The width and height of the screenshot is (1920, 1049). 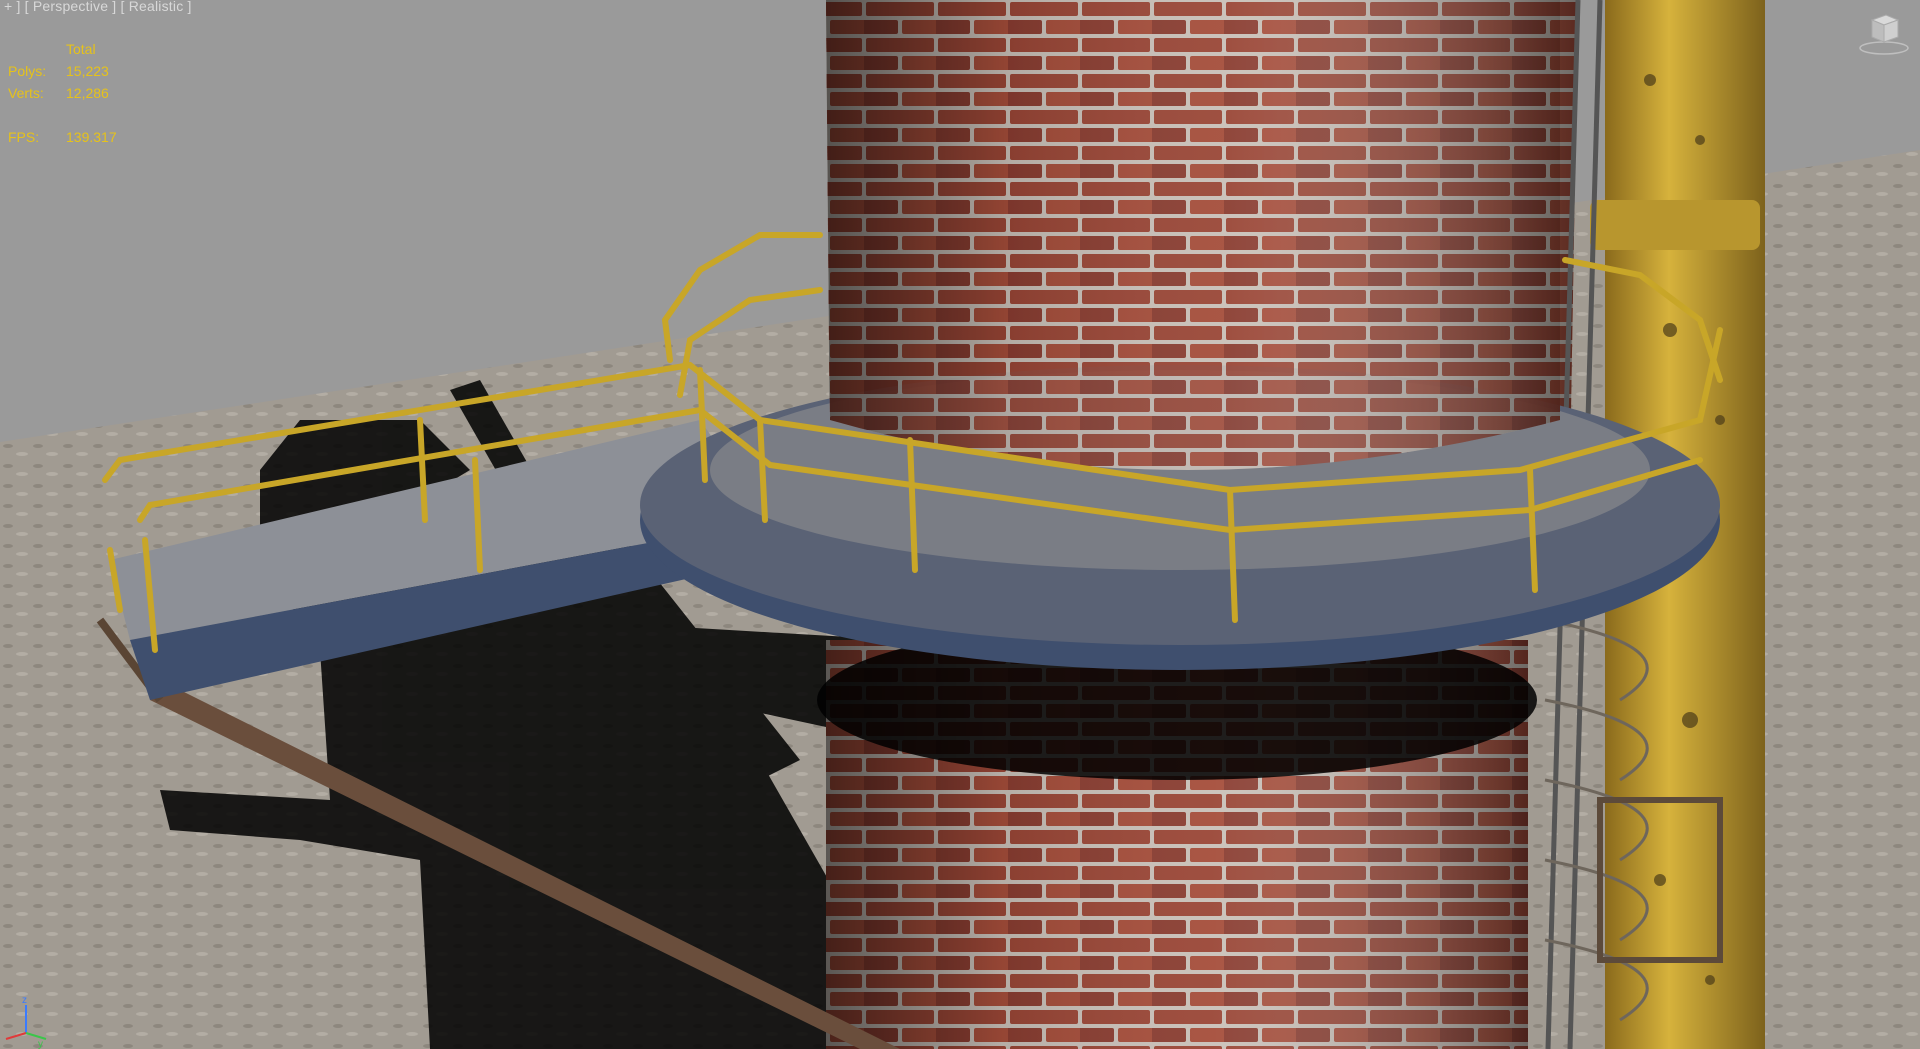 I want to click on fps-label: FPS:, so click(x=24, y=137).